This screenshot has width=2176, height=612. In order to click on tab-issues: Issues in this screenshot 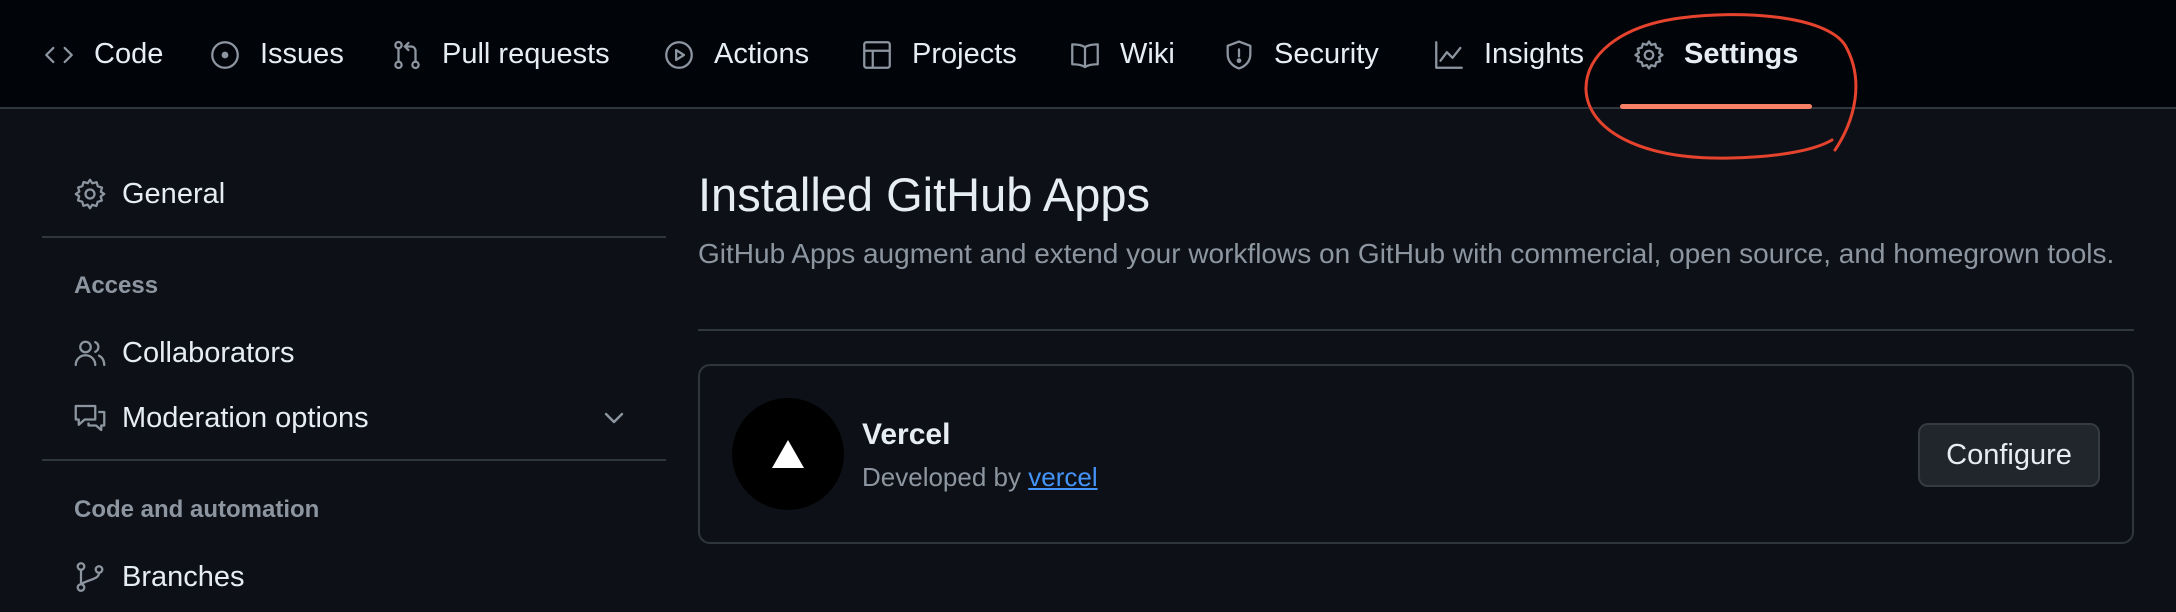, I will do `click(276, 54)`.